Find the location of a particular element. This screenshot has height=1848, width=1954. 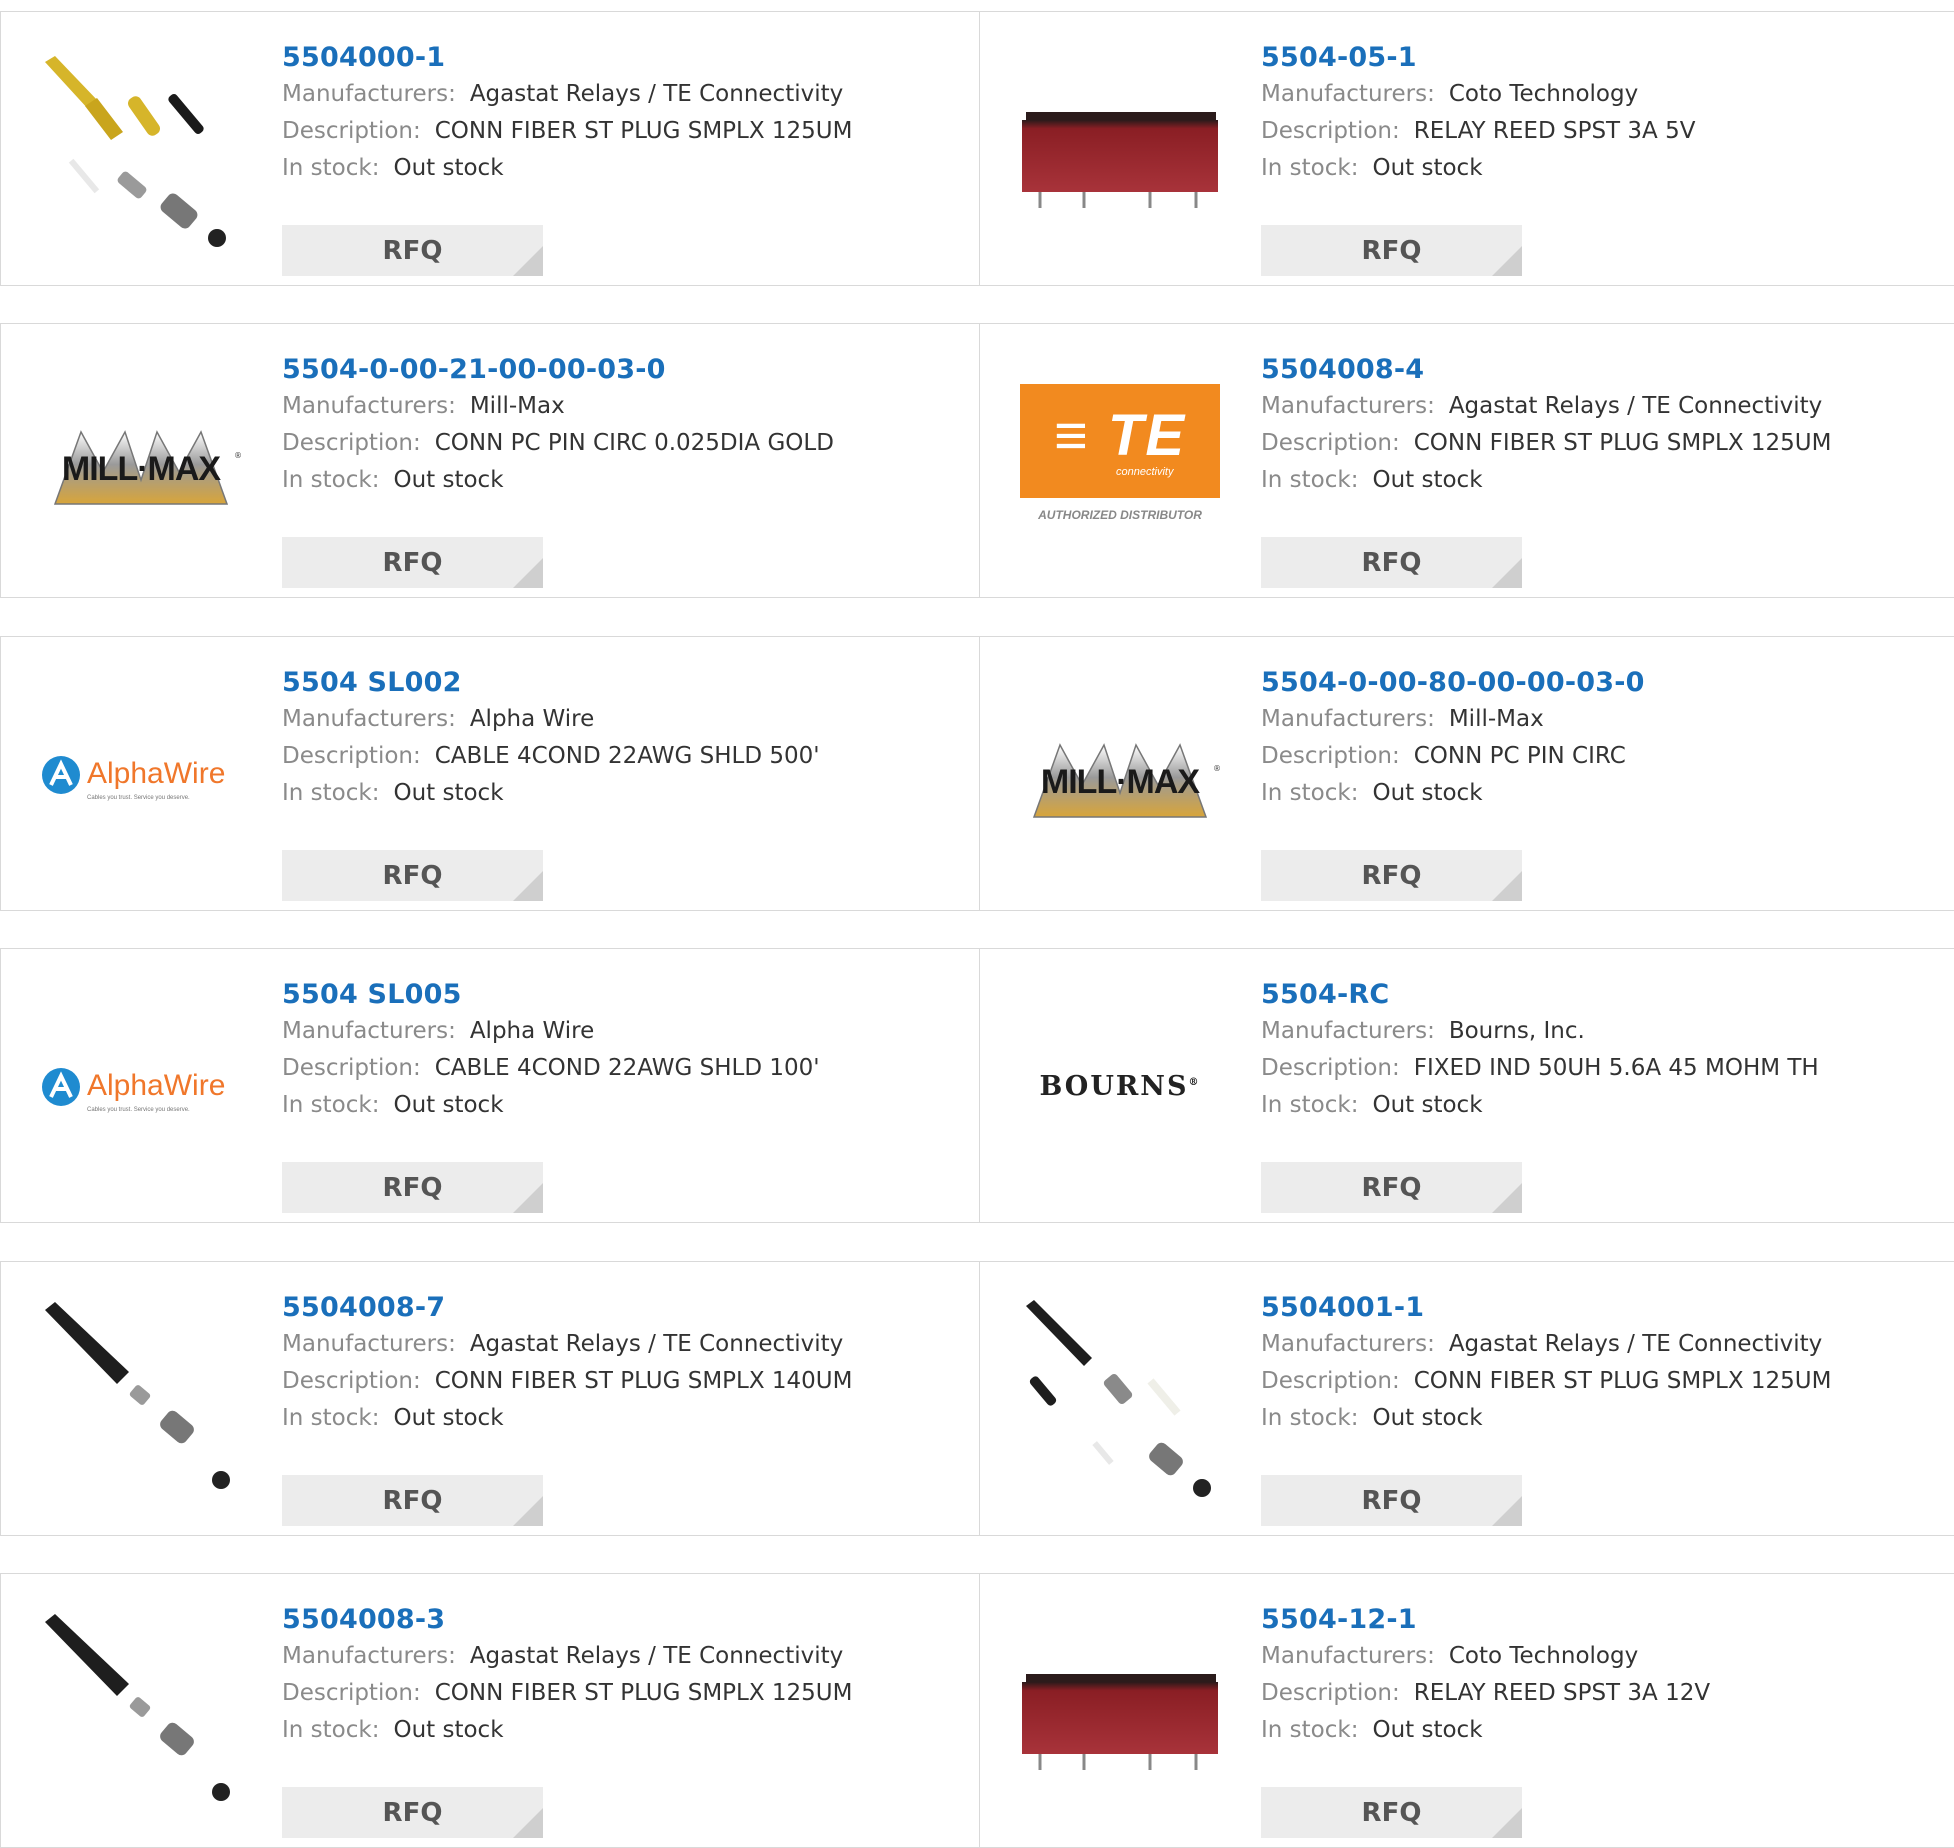

manufacturer-line: Manufacturers: Alpha Wire is located at coordinates (620, 1031).